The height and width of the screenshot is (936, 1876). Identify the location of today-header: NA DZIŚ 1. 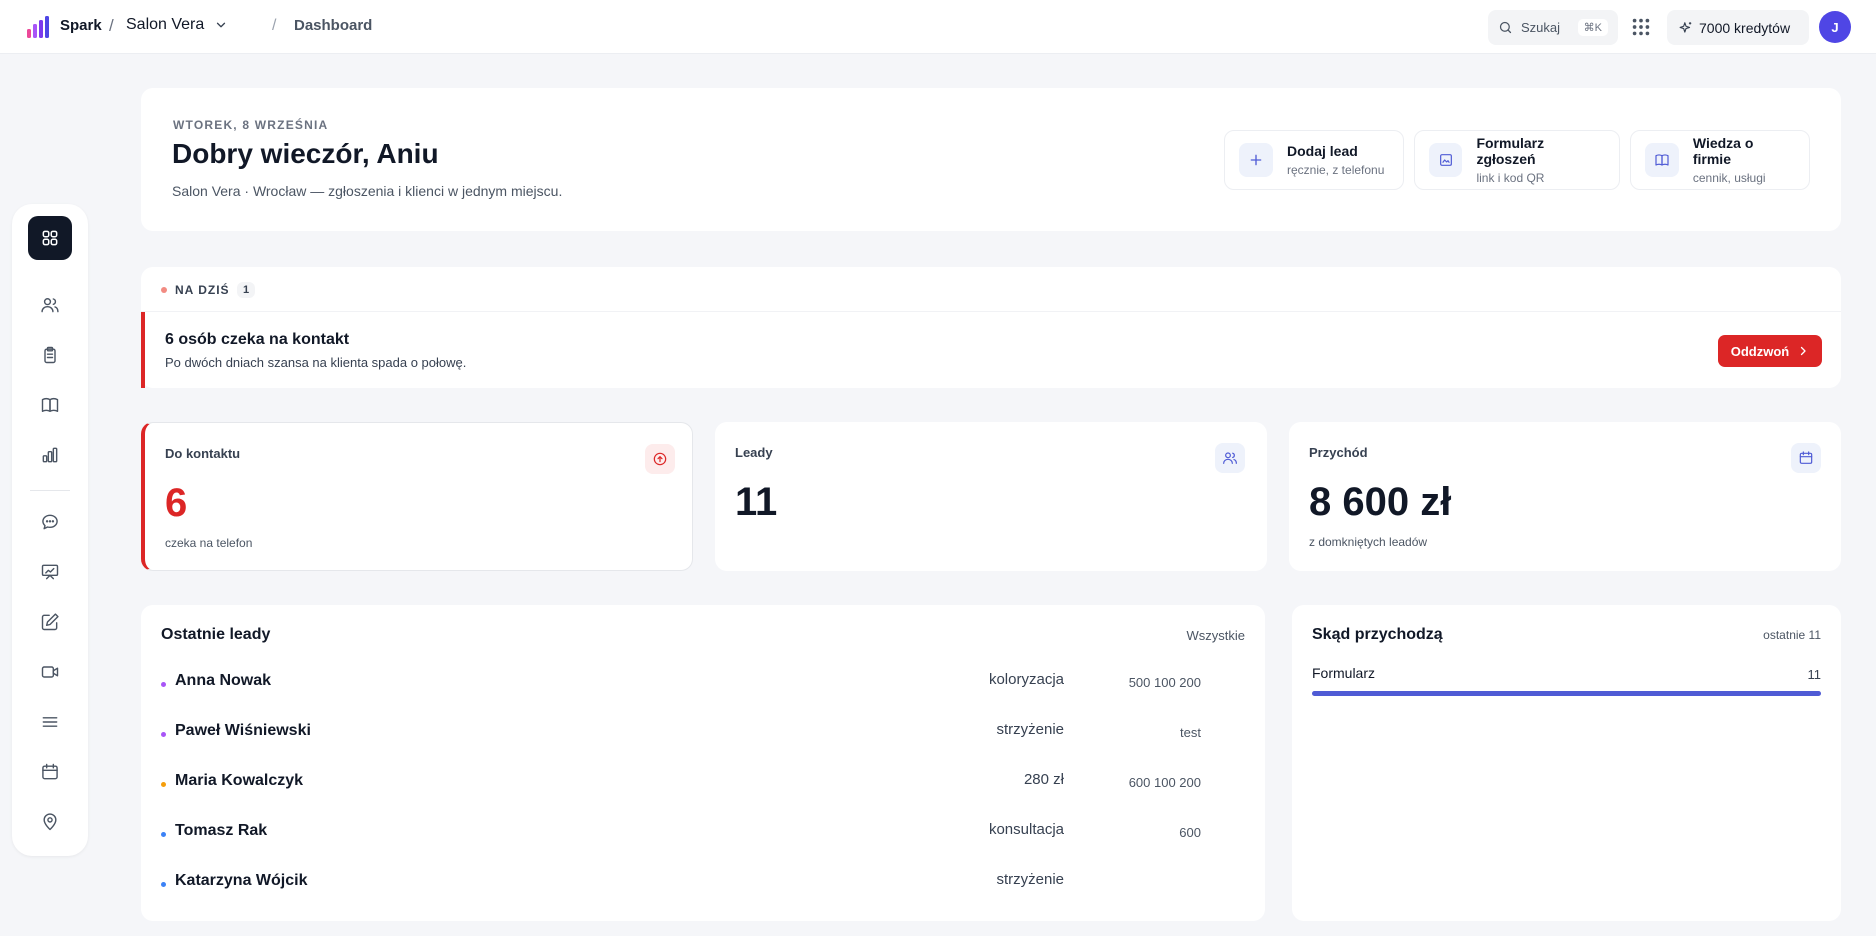
(991, 289).